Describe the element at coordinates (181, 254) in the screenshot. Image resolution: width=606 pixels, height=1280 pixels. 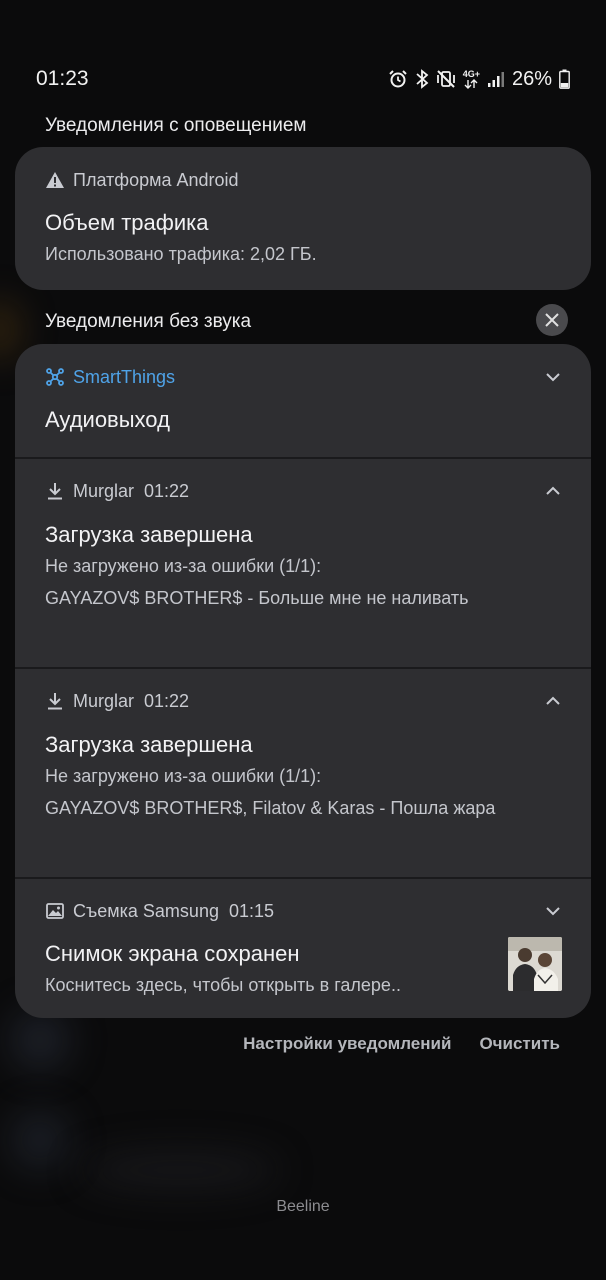
I see `notification-text: Использовано трафика: 2,02 ГБ.` at that location.